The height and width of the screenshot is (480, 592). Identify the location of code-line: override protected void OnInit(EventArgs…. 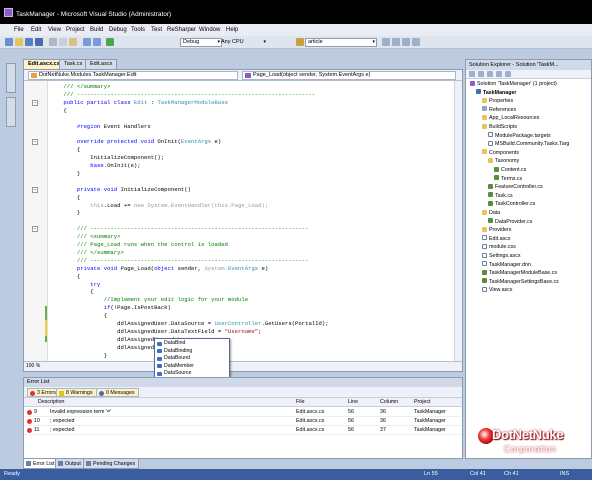
(135, 142).